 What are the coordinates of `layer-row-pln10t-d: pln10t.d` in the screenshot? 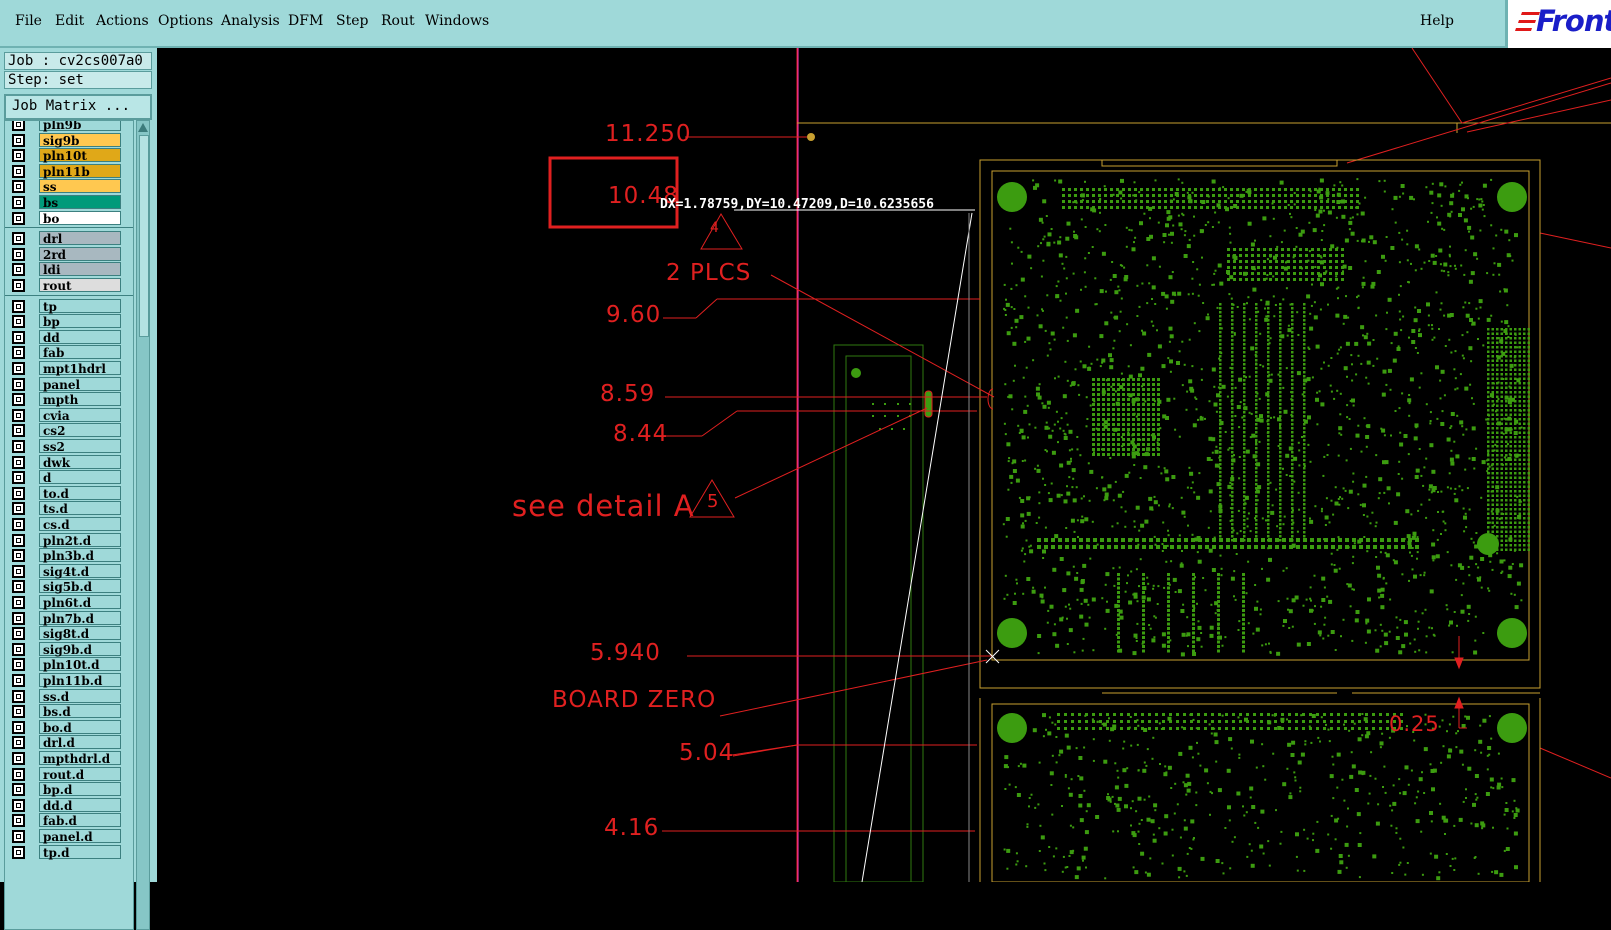 It's located at (69, 664).